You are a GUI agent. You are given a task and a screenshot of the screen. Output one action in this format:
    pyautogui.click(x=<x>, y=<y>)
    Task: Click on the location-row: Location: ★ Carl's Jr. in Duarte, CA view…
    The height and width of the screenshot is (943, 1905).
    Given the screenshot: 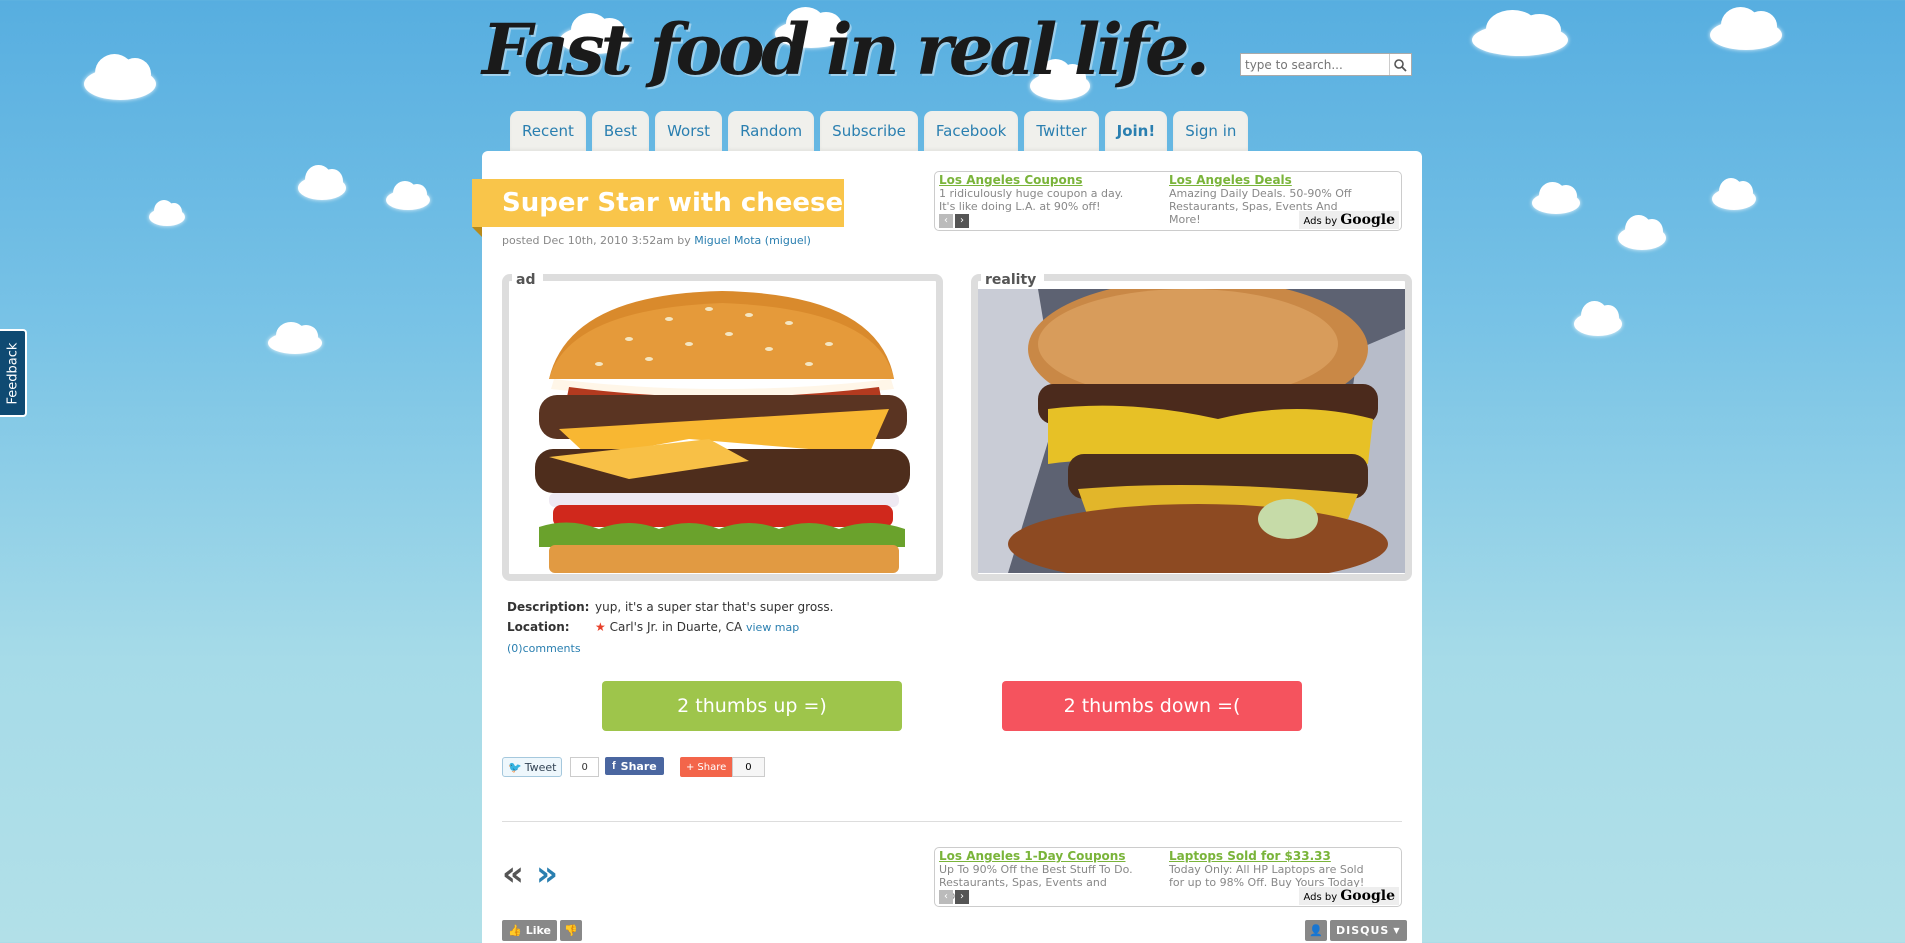 What is the action you would take?
    pyautogui.click(x=670, y=627)
    